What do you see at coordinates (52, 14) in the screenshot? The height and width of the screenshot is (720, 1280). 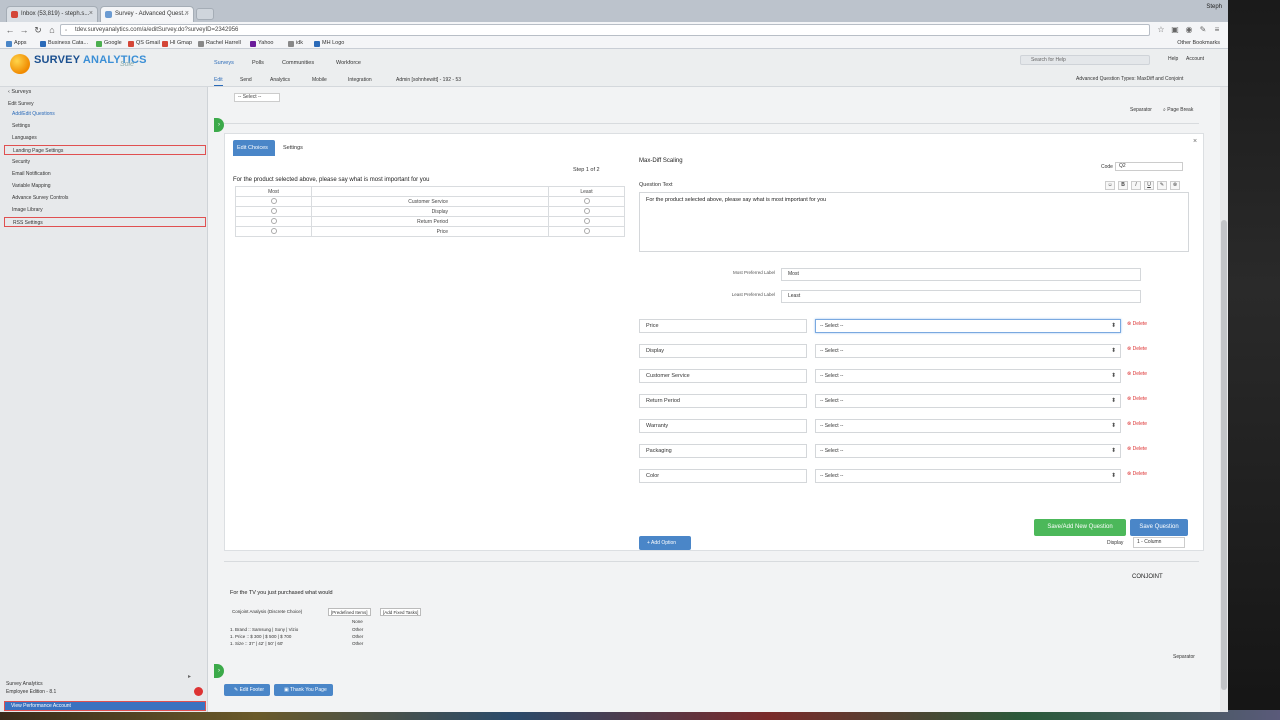 I see `tab-inbox: Inbox (53,819) - steph.s... ×` at bounding box center [52, 14].